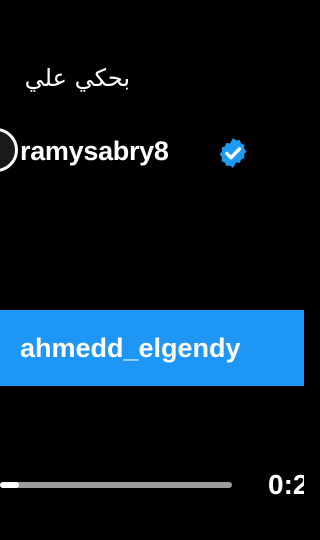 The image size is (320, 540). What do you see at coordinates (9, 150) in the screenshot?
I see `avatar` at bounding box center [9, 150].